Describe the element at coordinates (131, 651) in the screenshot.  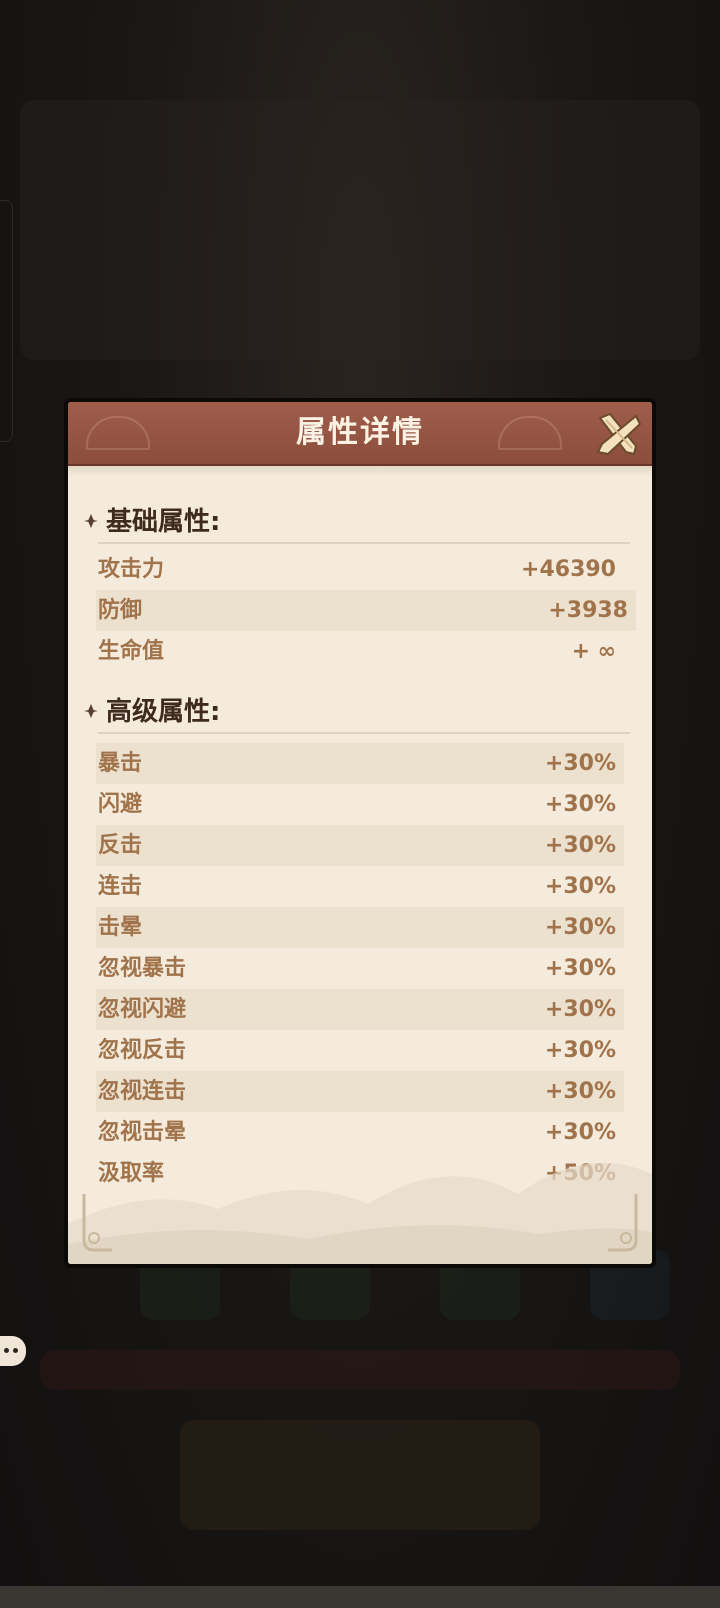
I see `attribute-name: 生命值` at that location.